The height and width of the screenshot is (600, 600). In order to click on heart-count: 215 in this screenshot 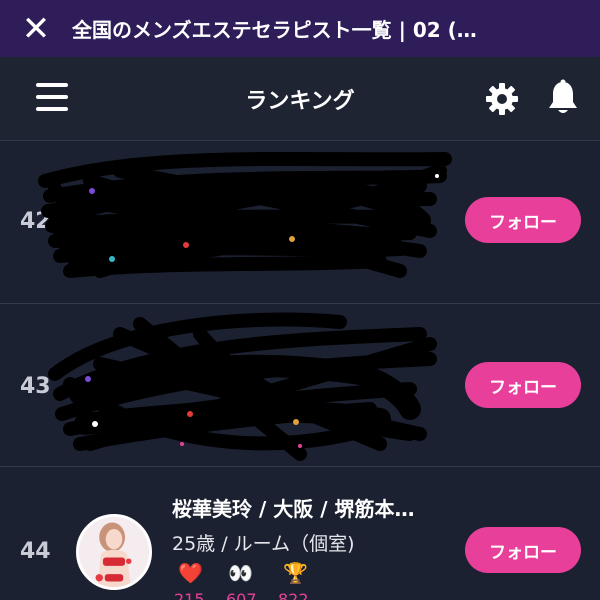, I will do `click(189, 595)`.